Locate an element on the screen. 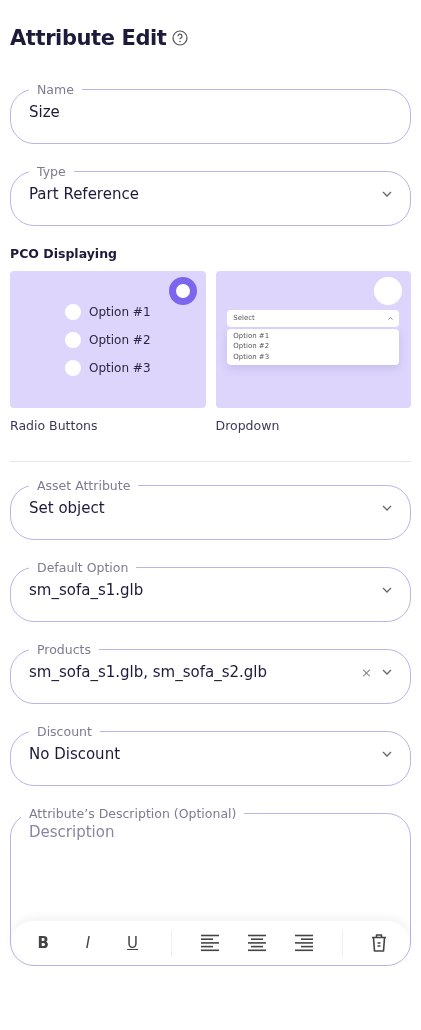 This screenshot has width=421, height=1030. trash-icon is located at coordinates (379, 943).